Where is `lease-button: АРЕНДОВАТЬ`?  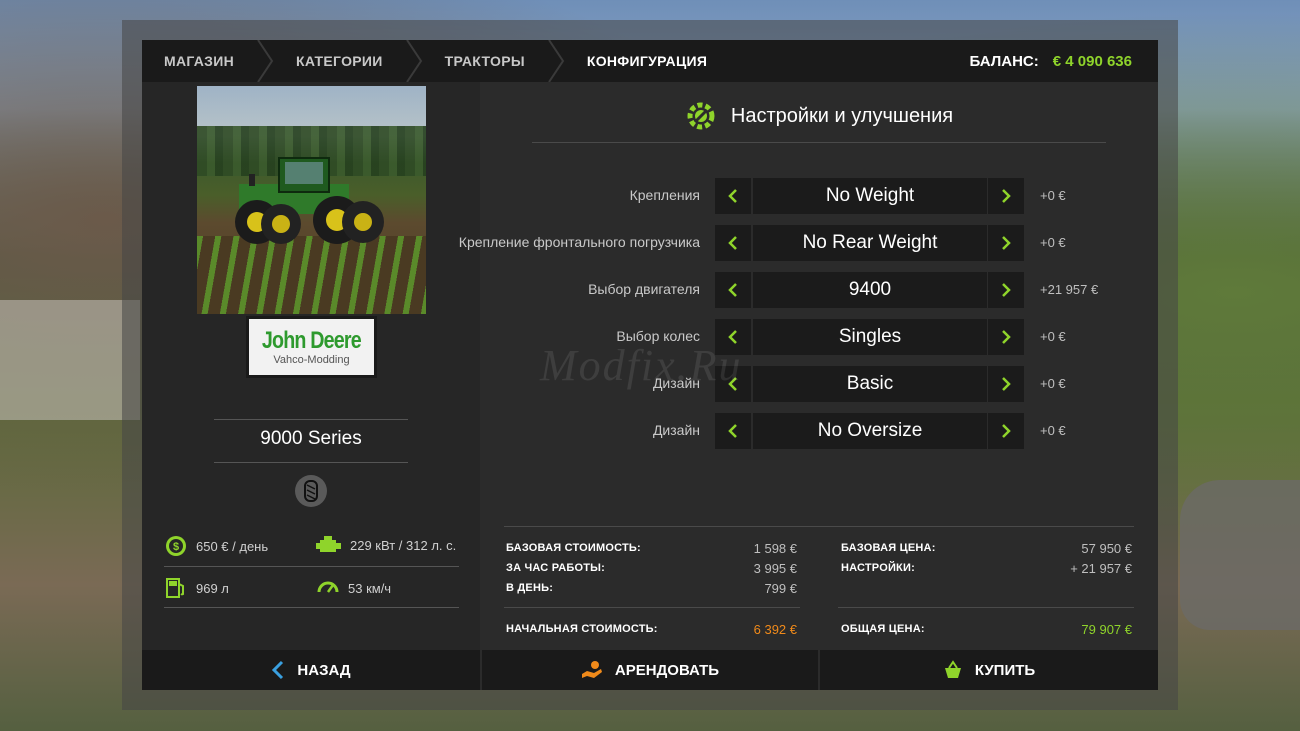 lease-button: АРЕНДОВАТЬ is located at coordinates (650, 670).